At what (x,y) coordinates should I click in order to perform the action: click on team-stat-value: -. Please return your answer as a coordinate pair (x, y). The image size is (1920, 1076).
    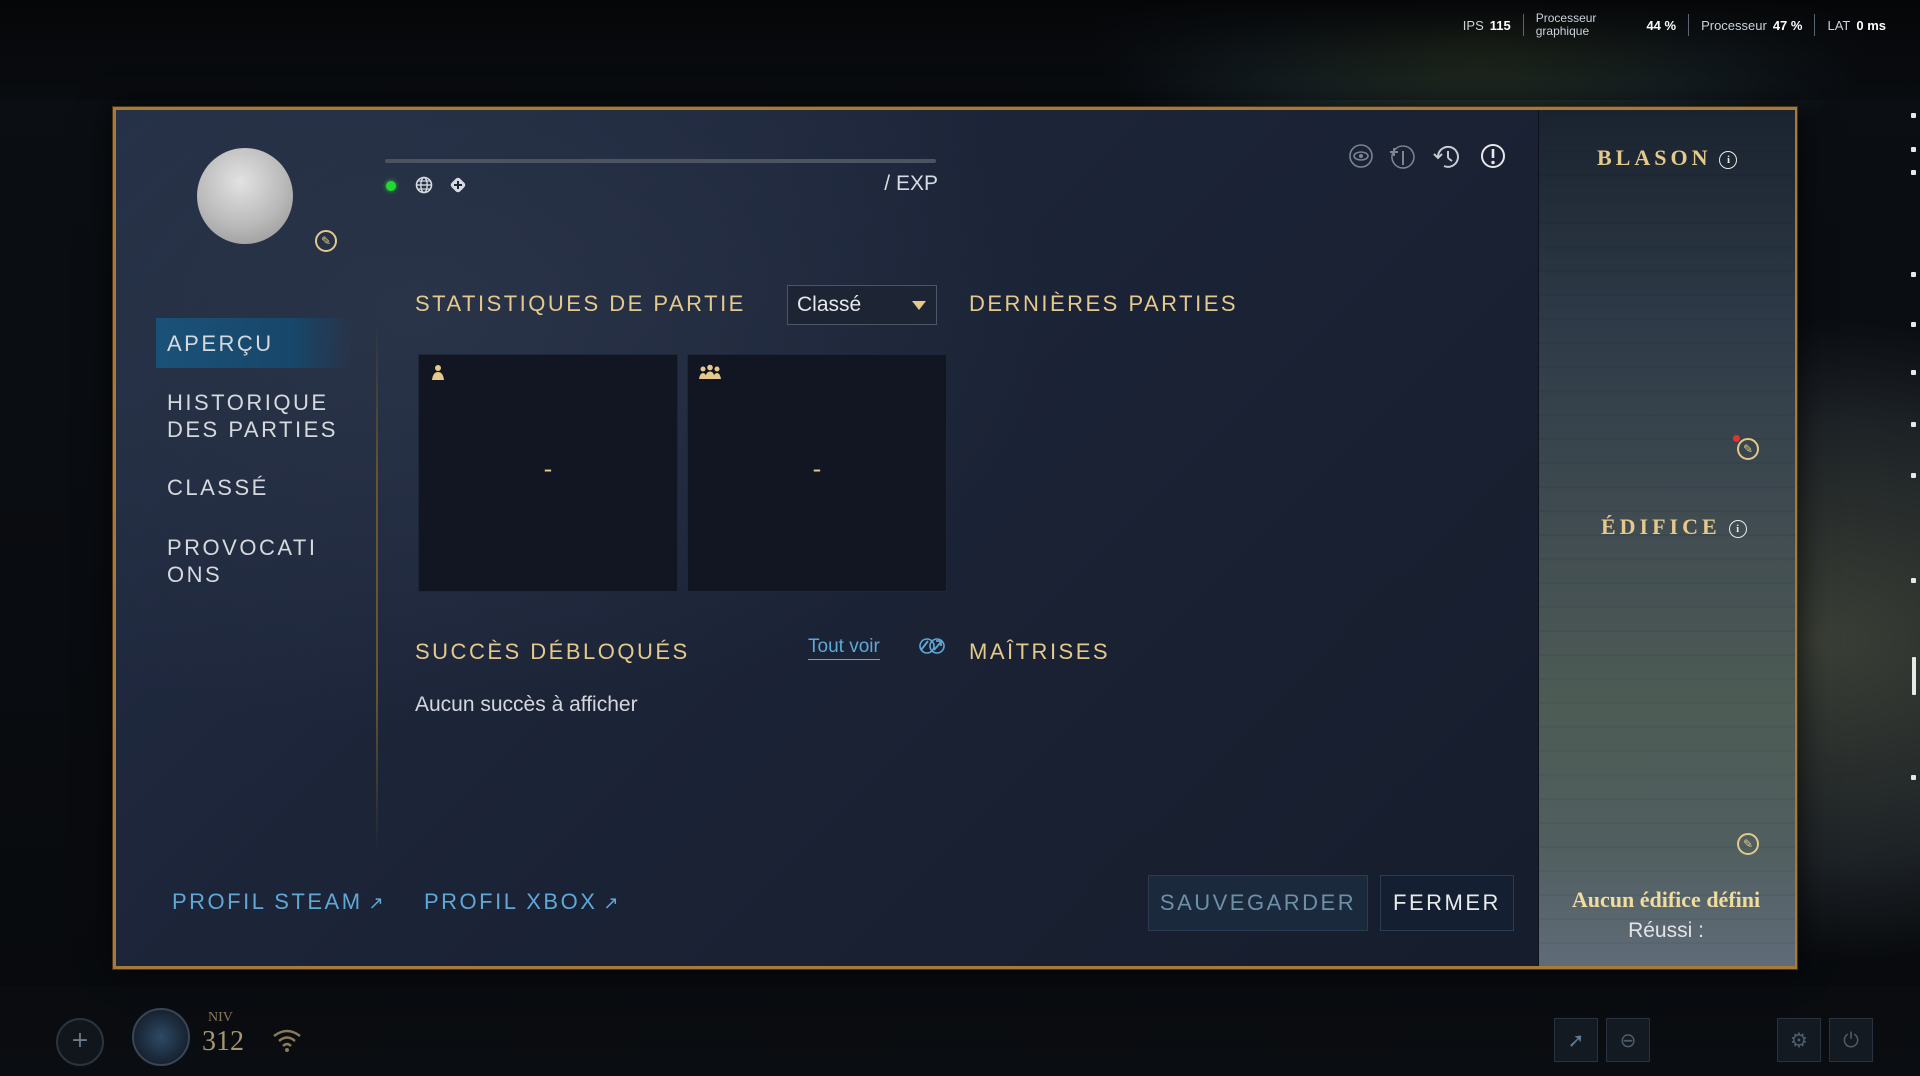
    Looking at the image, I should click on (817, 469).